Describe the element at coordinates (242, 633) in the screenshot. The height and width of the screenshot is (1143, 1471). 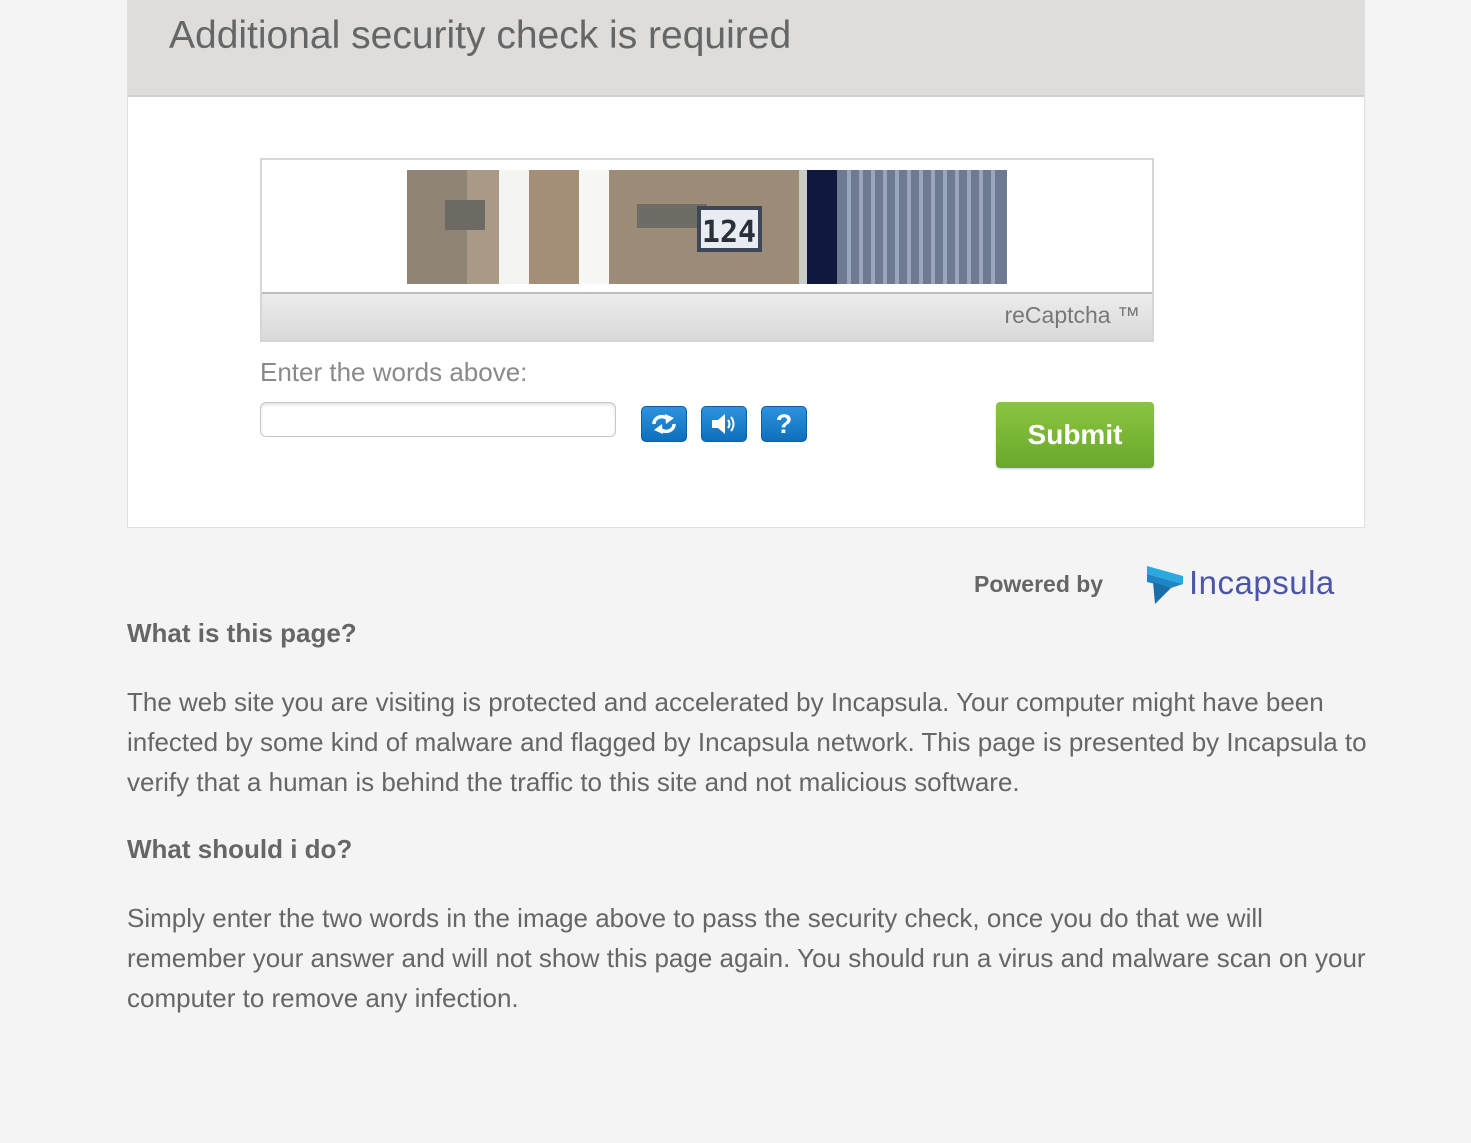
I see `what-is-this-heading: What is this page?` at that location.